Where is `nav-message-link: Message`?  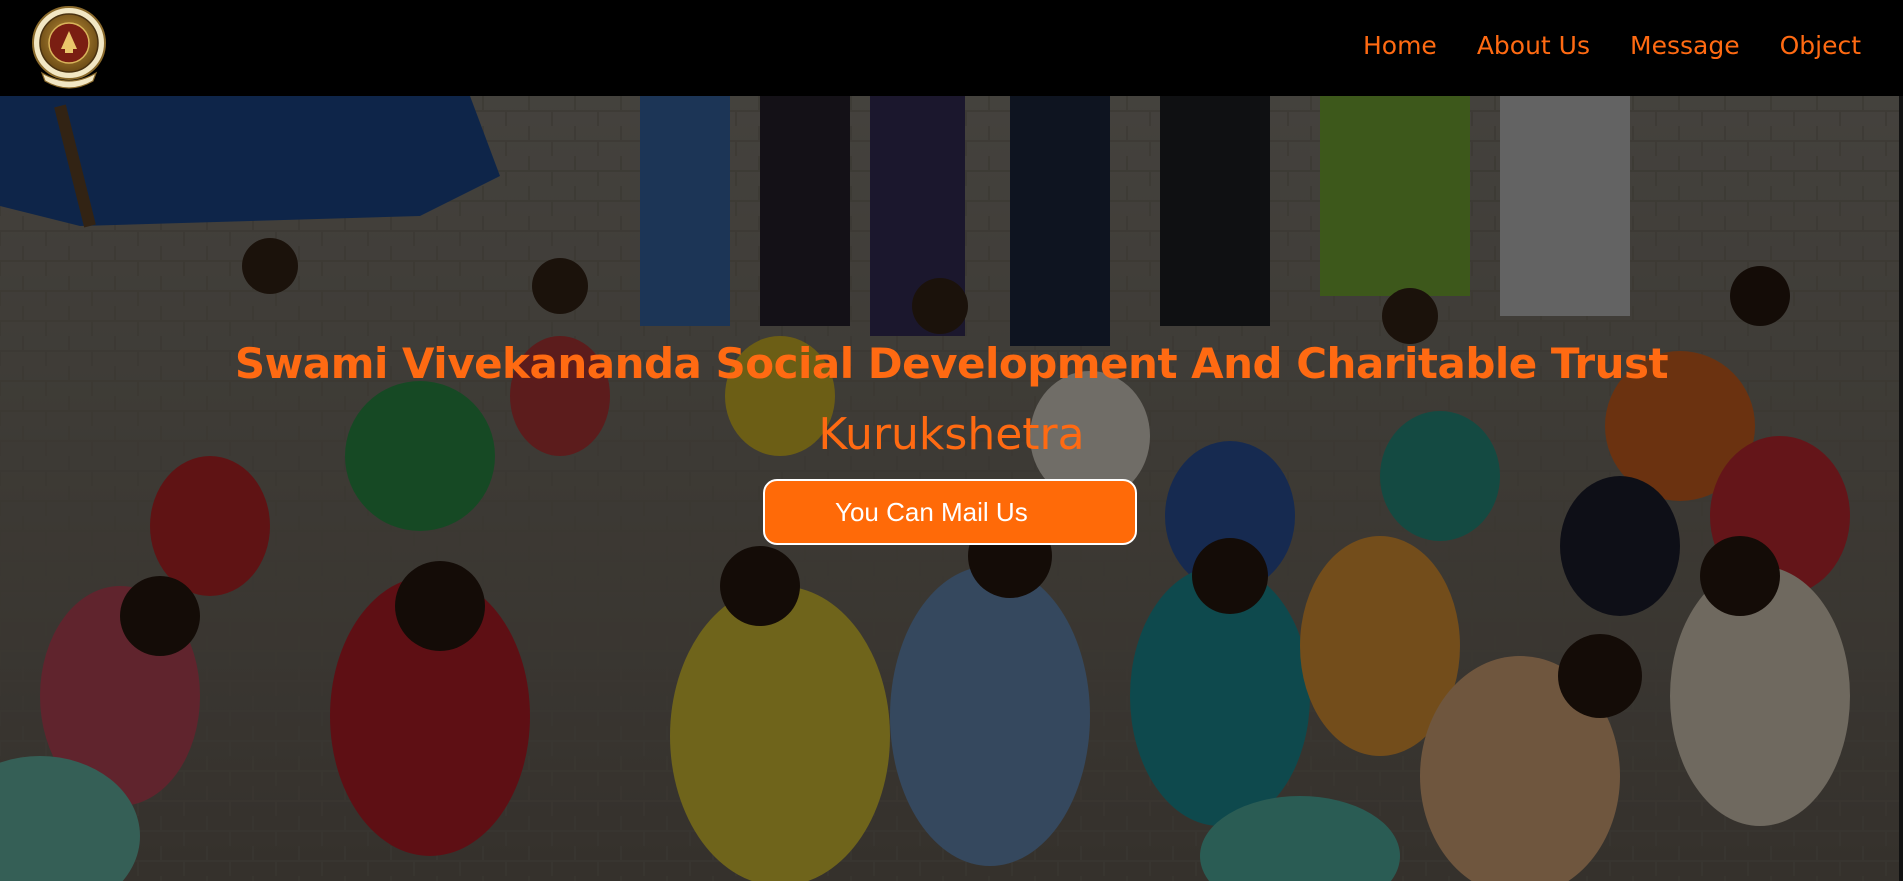 nav-message-link: Message is located at coordinates (1685, 46).